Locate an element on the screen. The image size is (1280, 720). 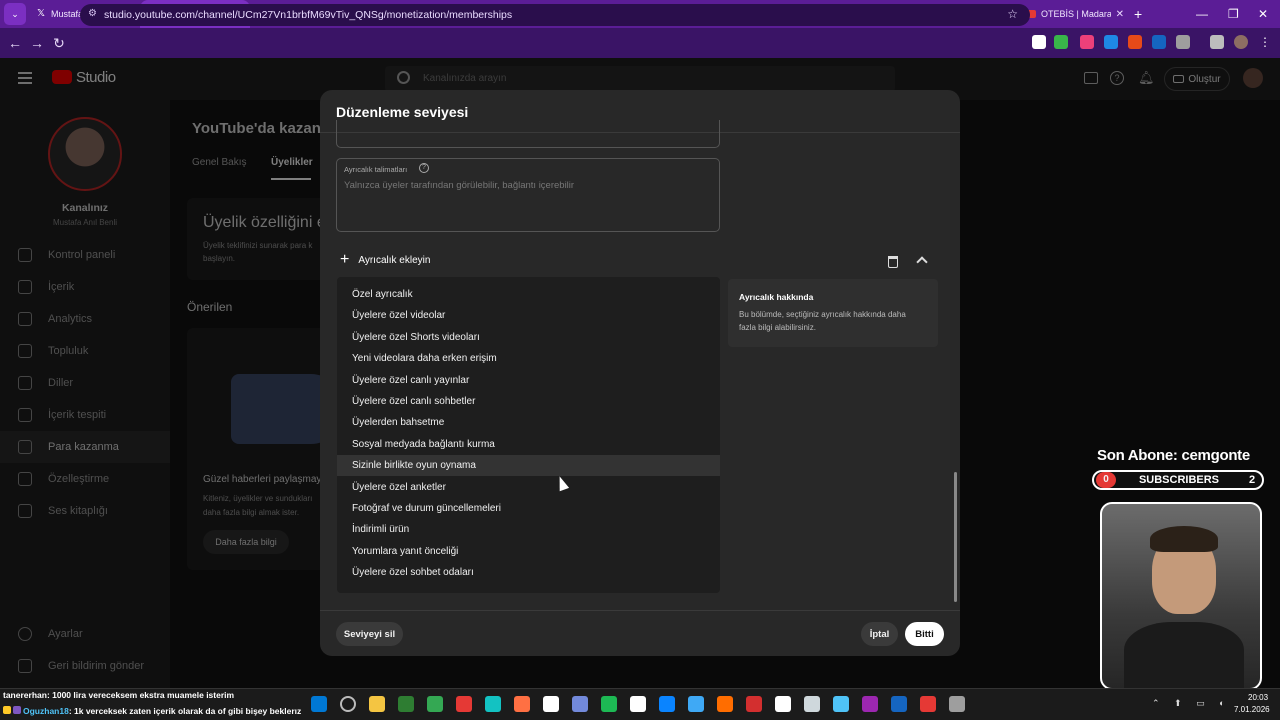
x-icon: 𝕏 is located at coordinates (41, 13).